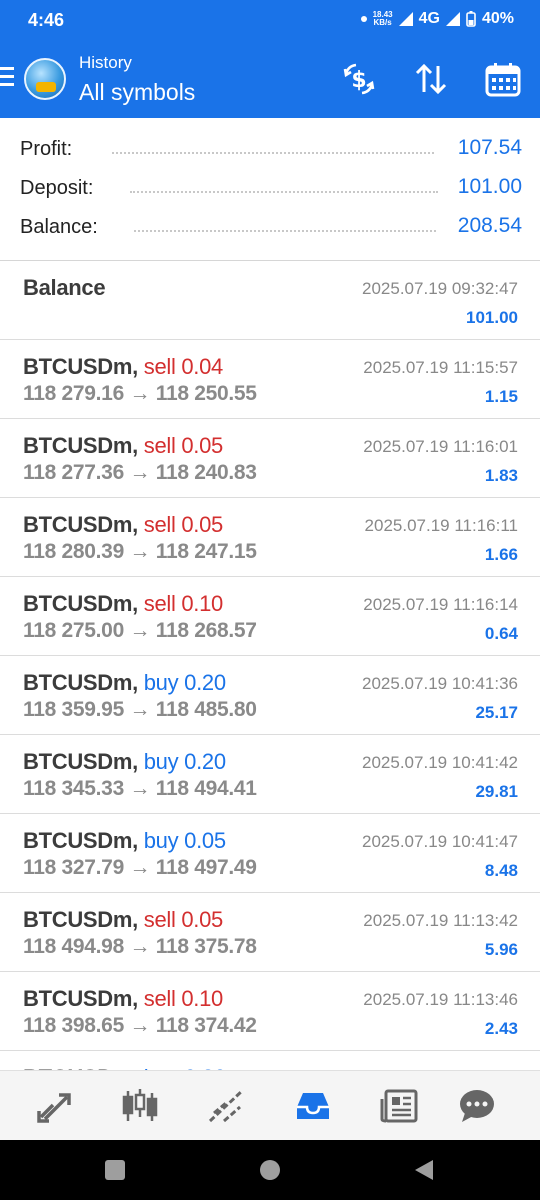 The image size is (540, 1200). I want to click on back-icon, so click(424, 1170).